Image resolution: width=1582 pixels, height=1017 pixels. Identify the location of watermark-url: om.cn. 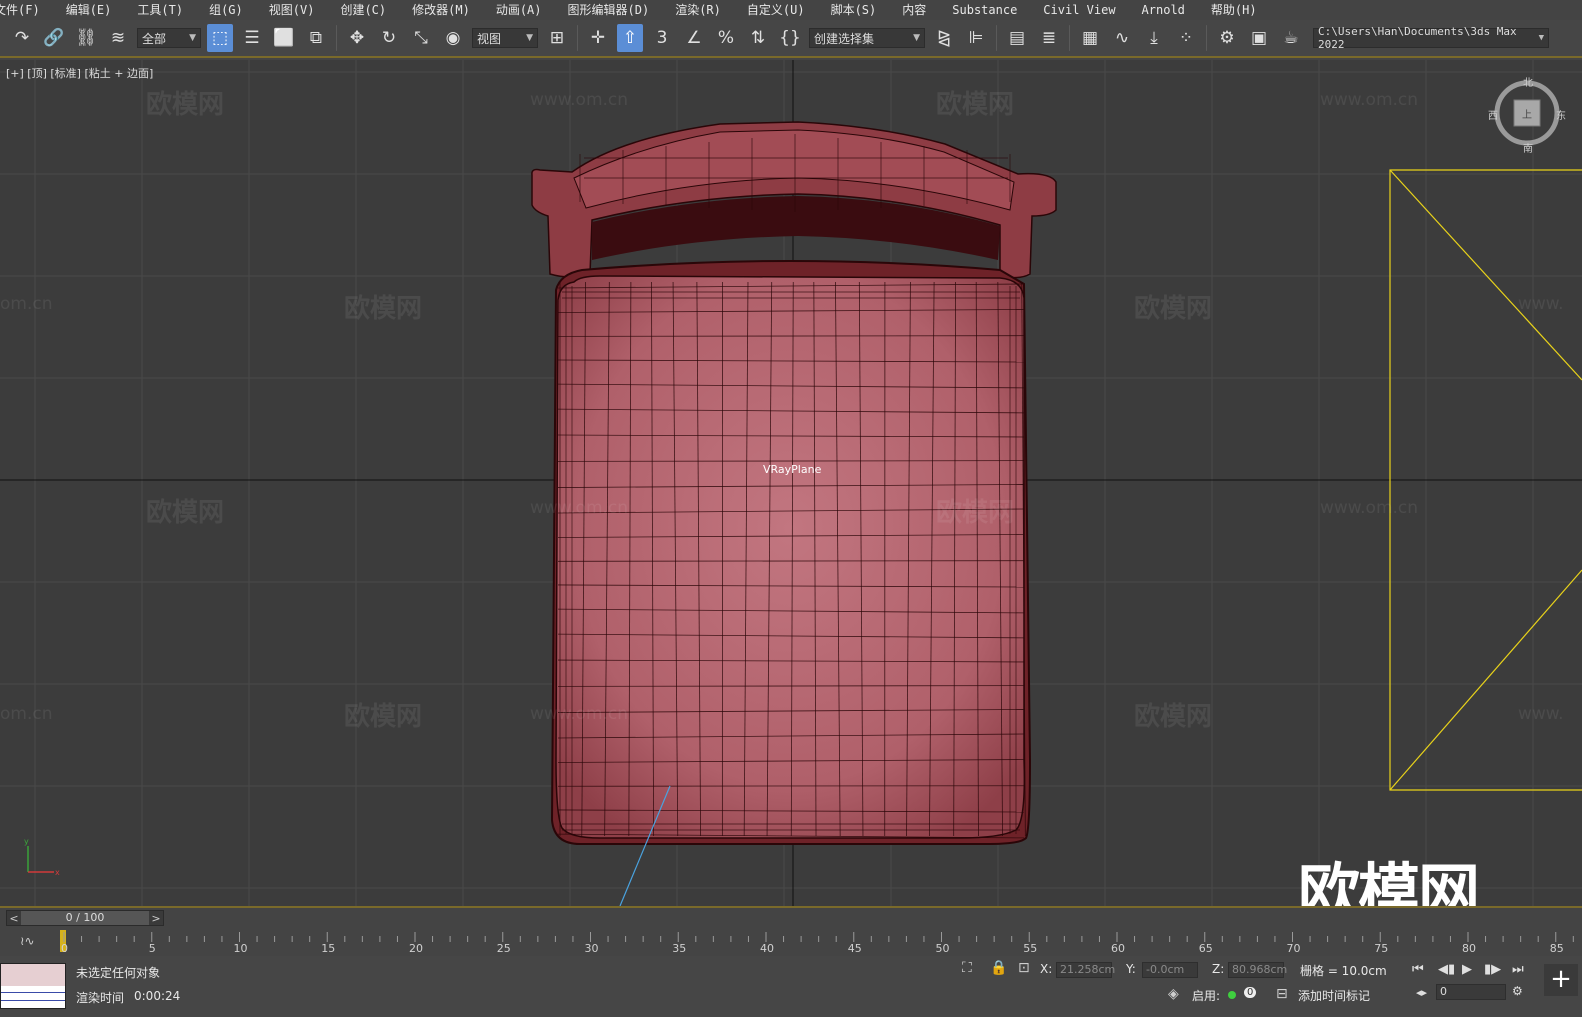
(26, 304).